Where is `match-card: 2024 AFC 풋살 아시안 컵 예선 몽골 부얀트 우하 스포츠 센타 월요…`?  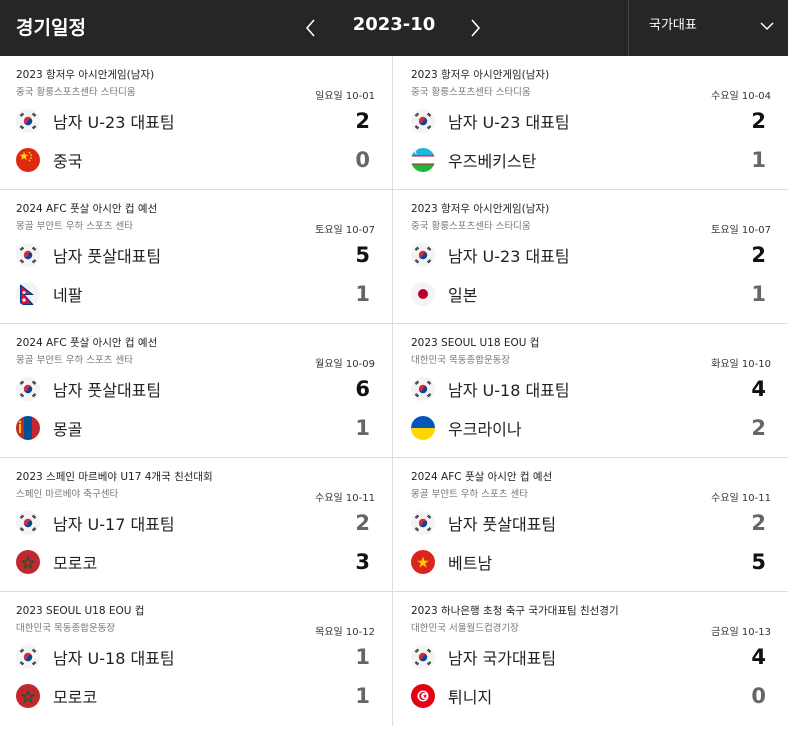
match-card: 2024 AFC 풋살 아시안 컵 예선 몽골 부얀트 우하 스포츠 센타 월요… is located at coordinates (196, 391).